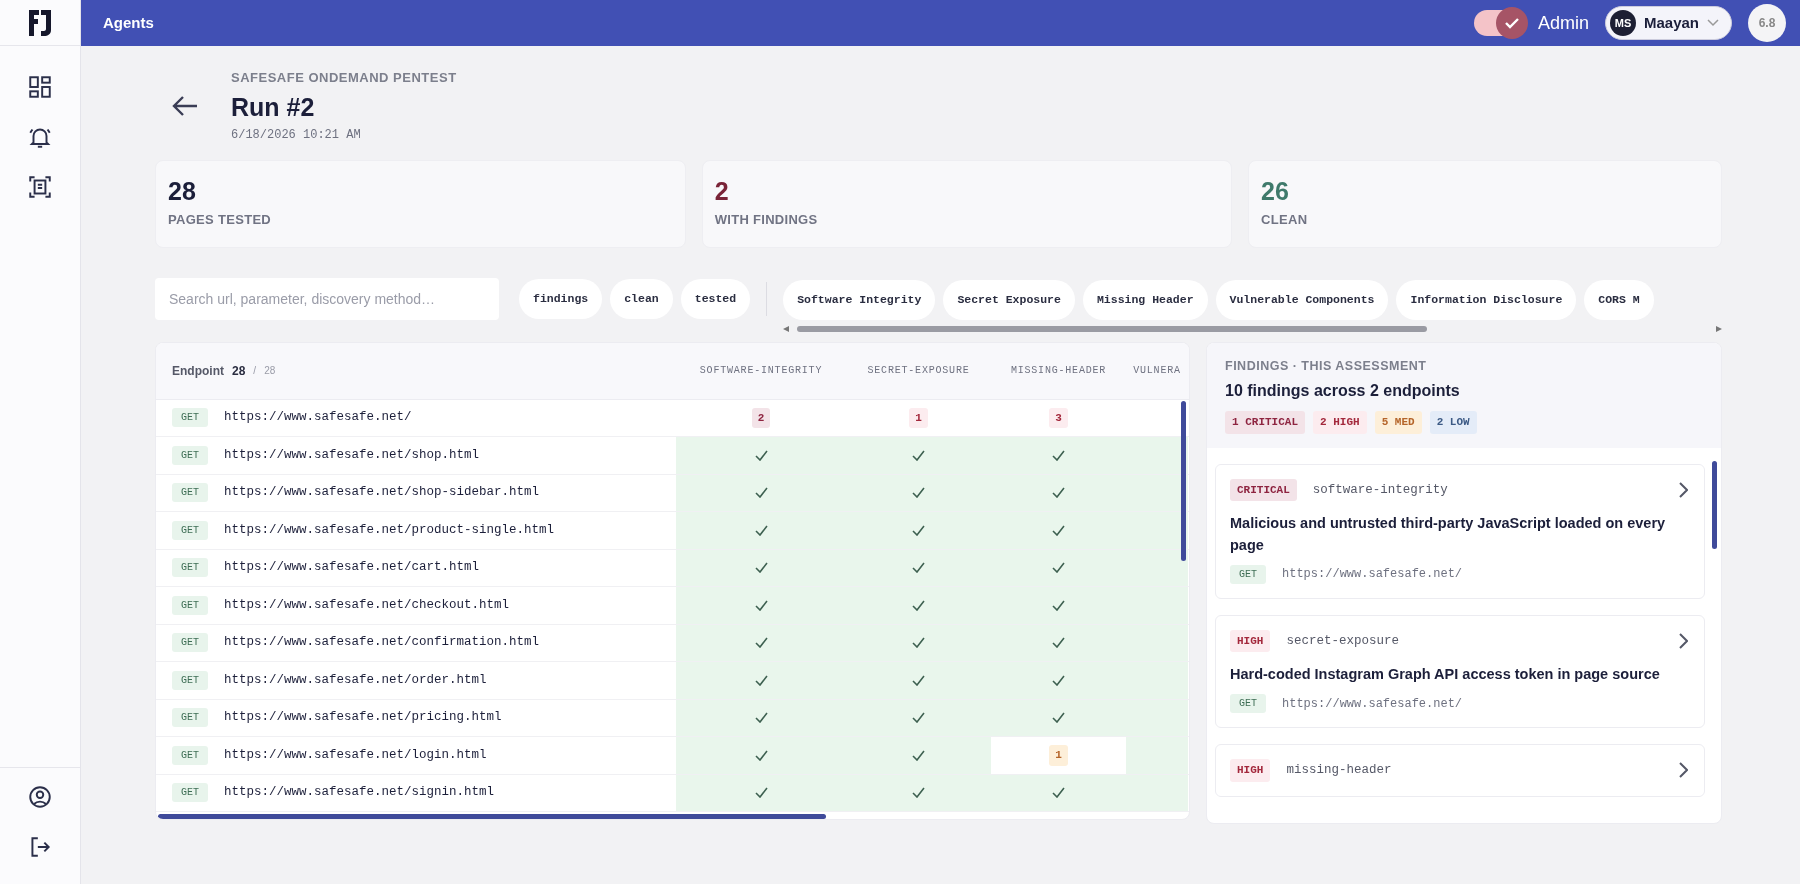  Describe the element at coordinates (40, 87) in the screenshot. I see `dashboard-icon` at that location.